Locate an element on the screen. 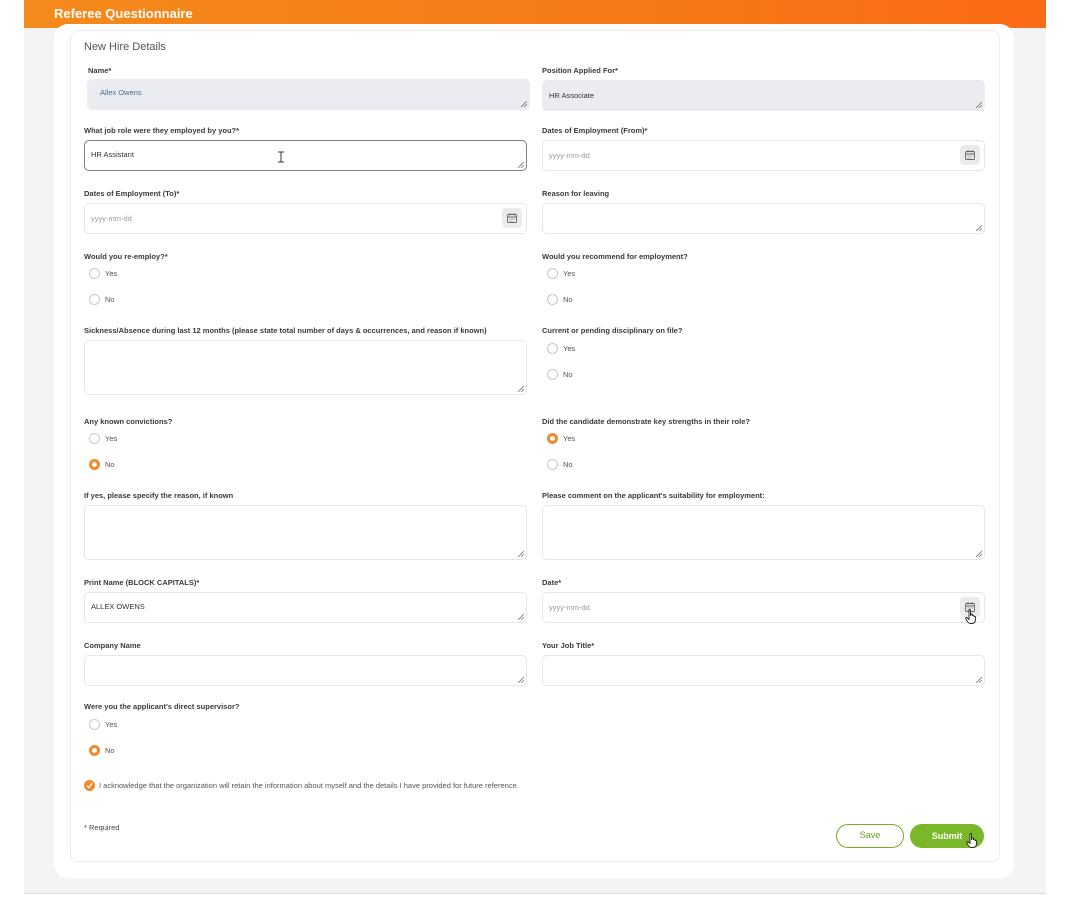 The image size is (1066, 923). name-field: Allex Owens is located at coordinates (308, 94).